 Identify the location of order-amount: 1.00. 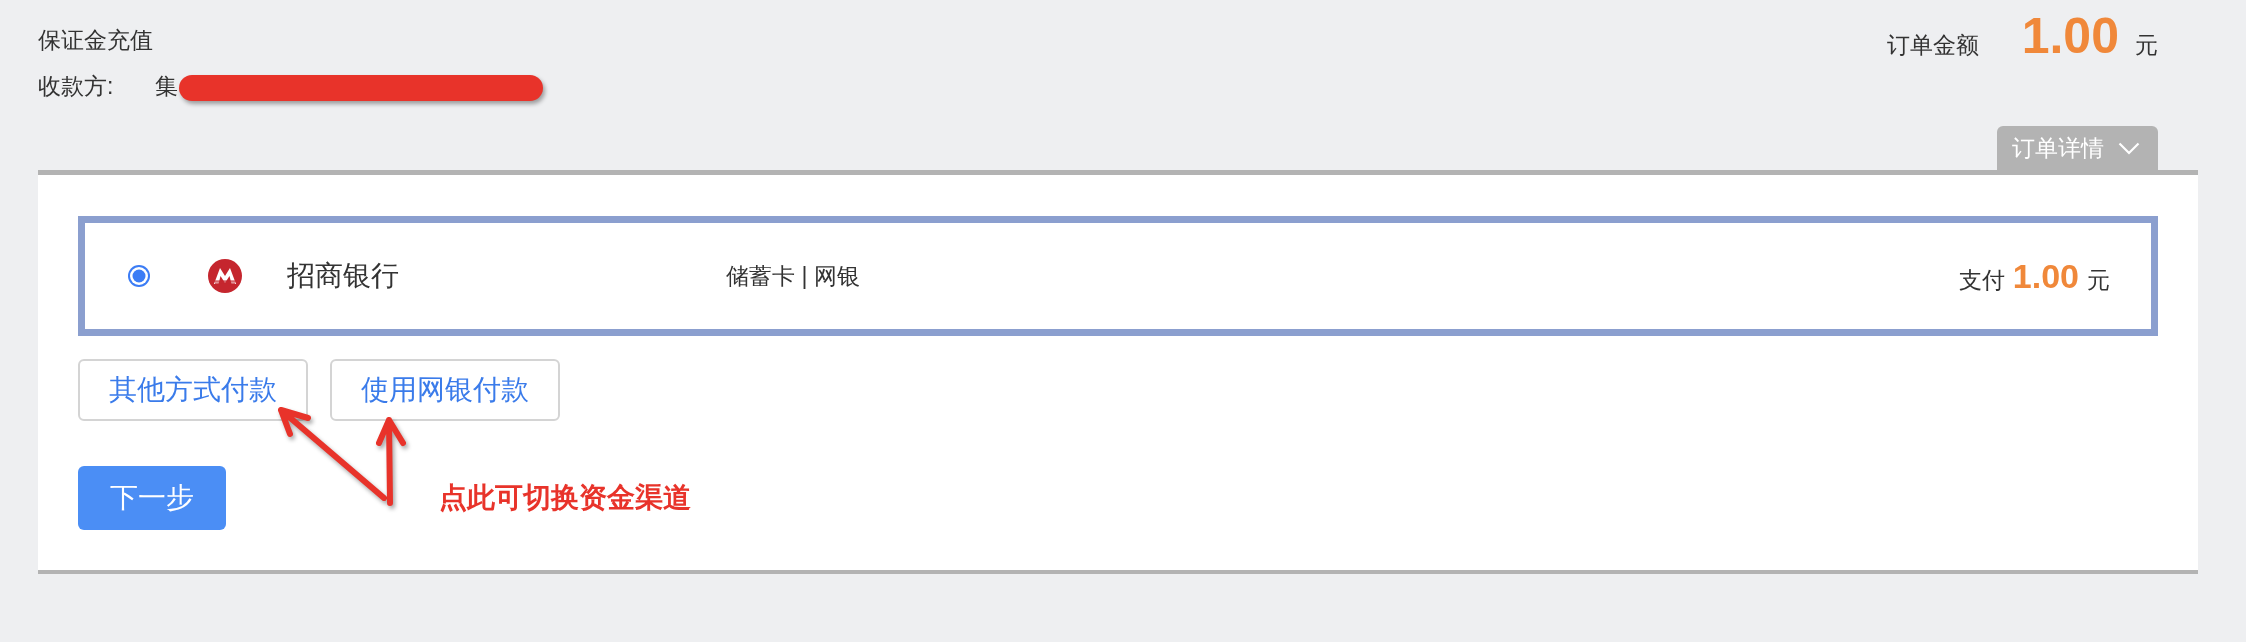
(2070, 36).